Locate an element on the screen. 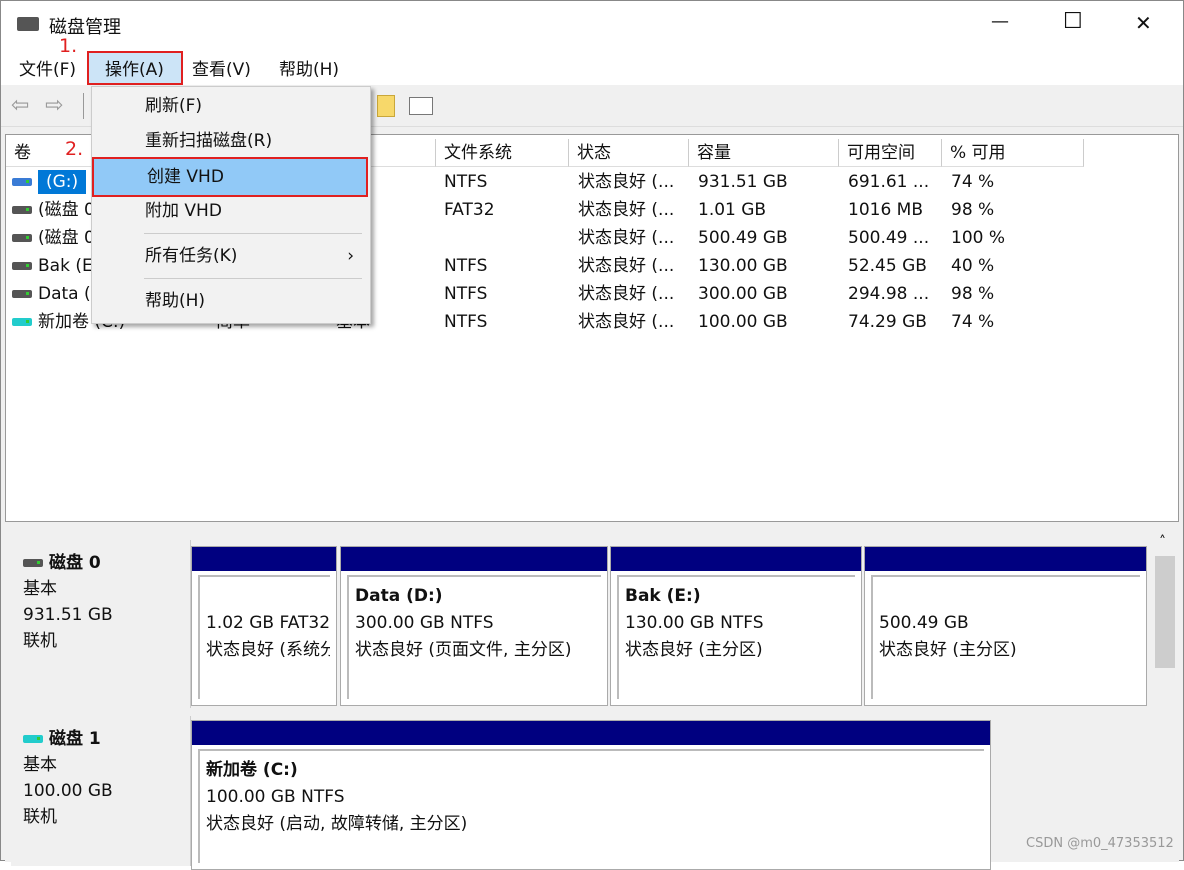 This screenshot has height=870, width=1184. partition-g: 500.49 GB 状态良好 (主分区) is located at coordinates (1005, 626).